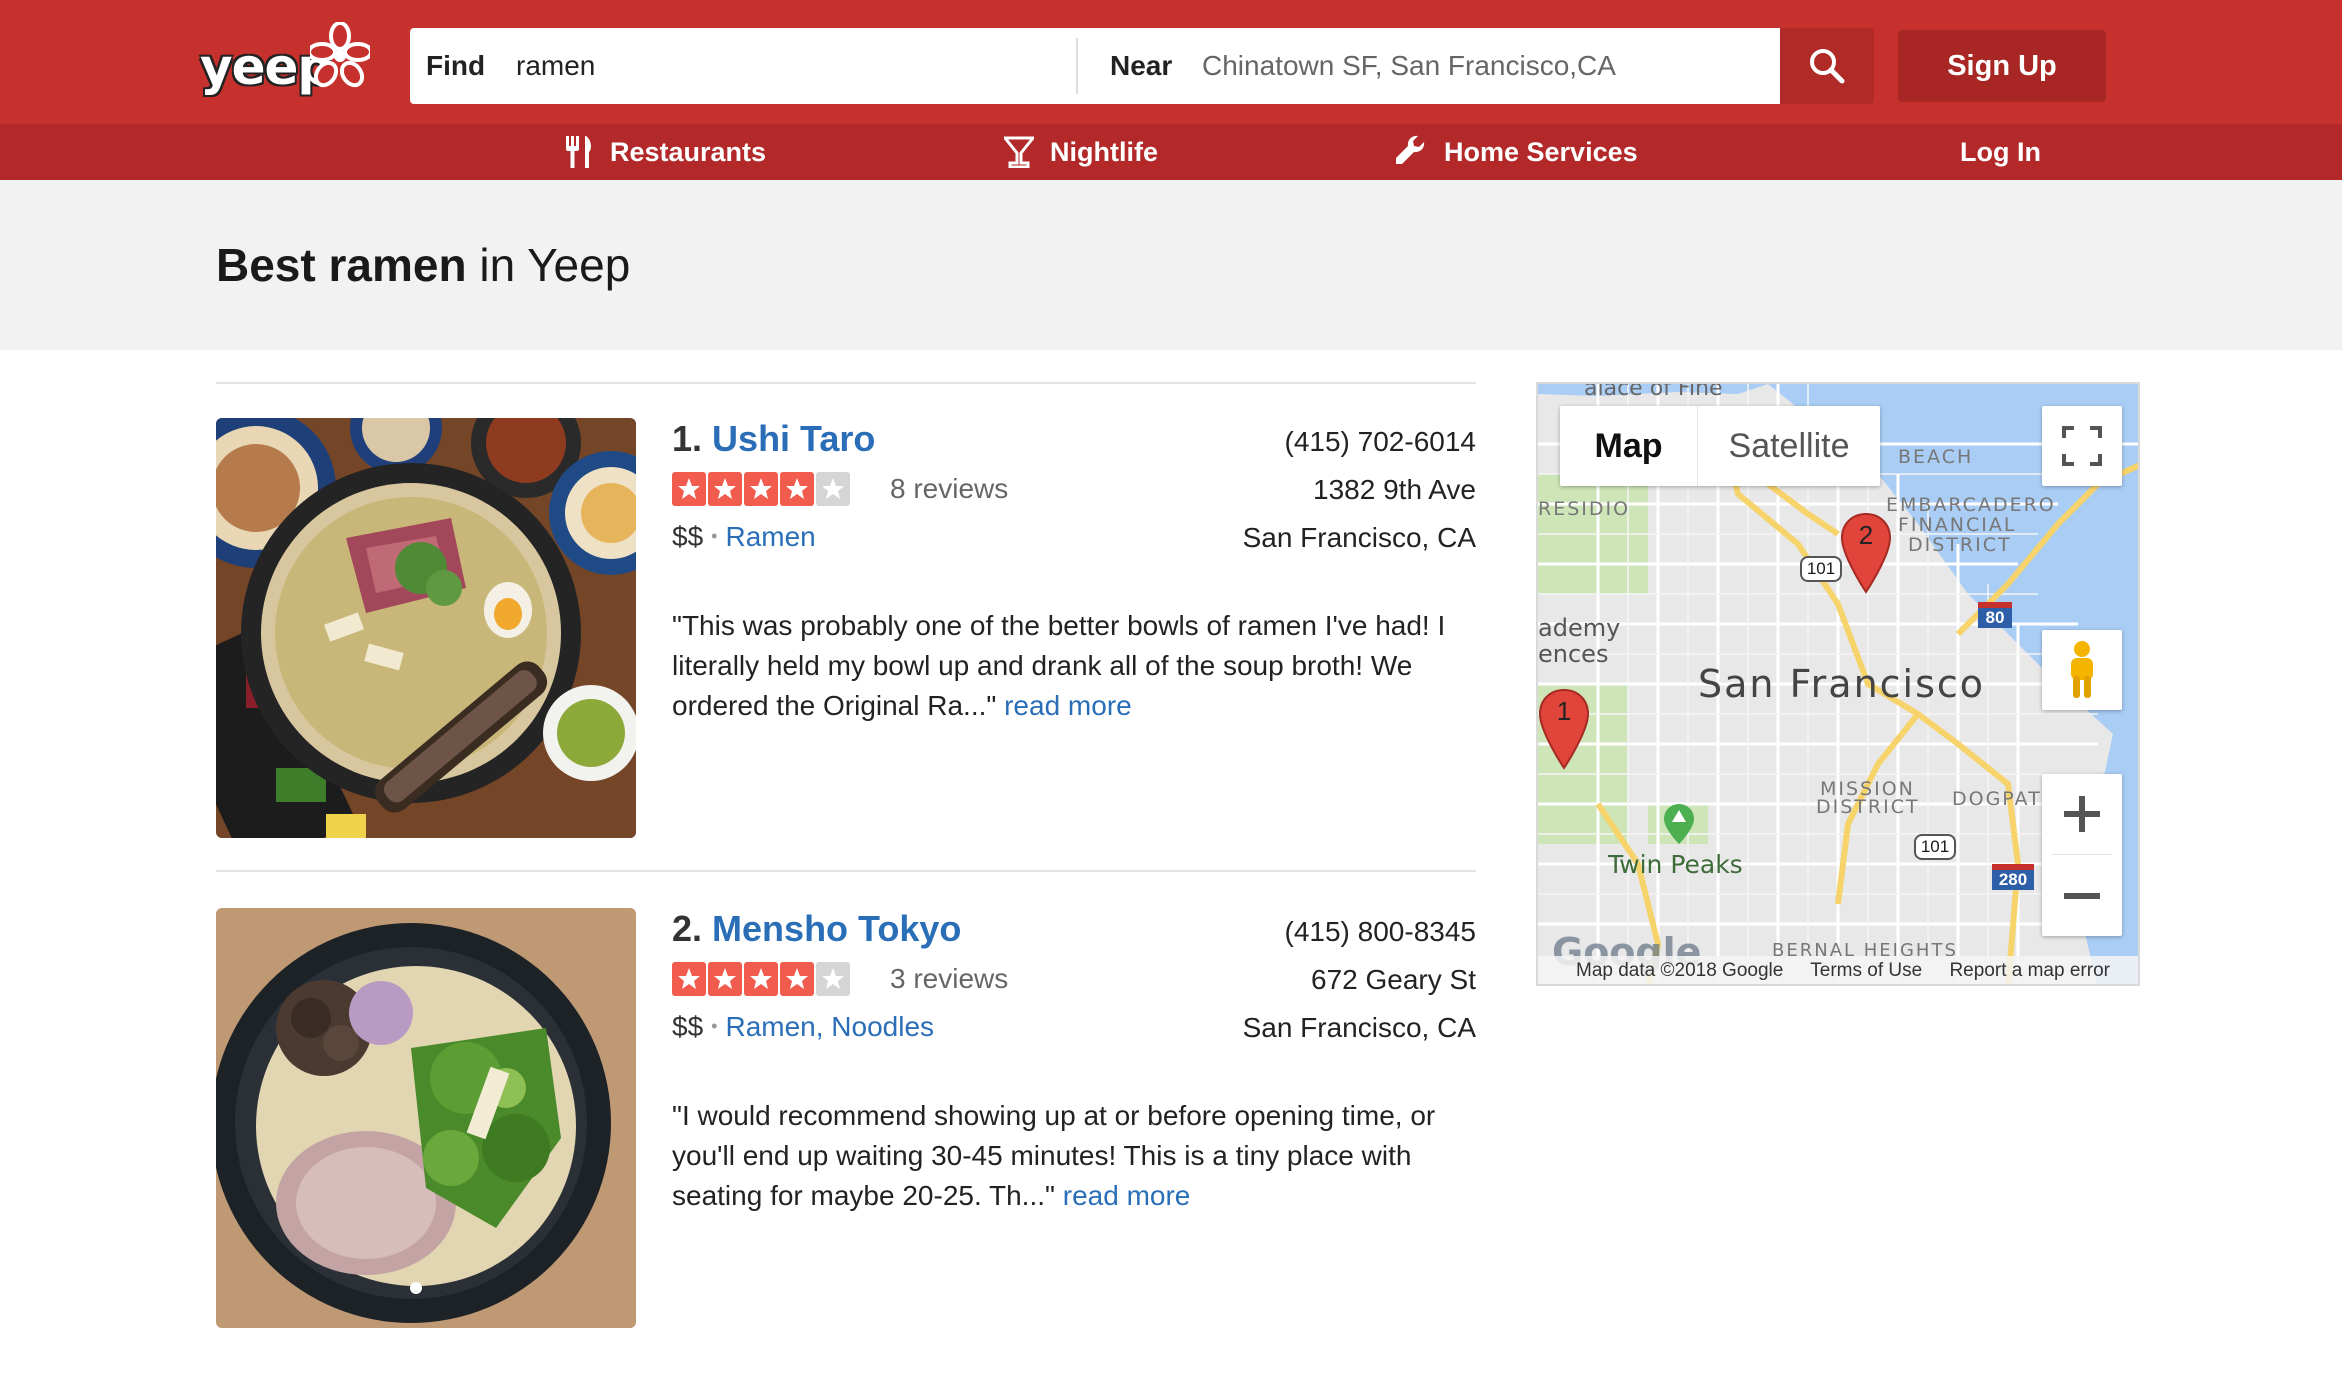  I want to click on result-rank: 2., so click(687, 928).